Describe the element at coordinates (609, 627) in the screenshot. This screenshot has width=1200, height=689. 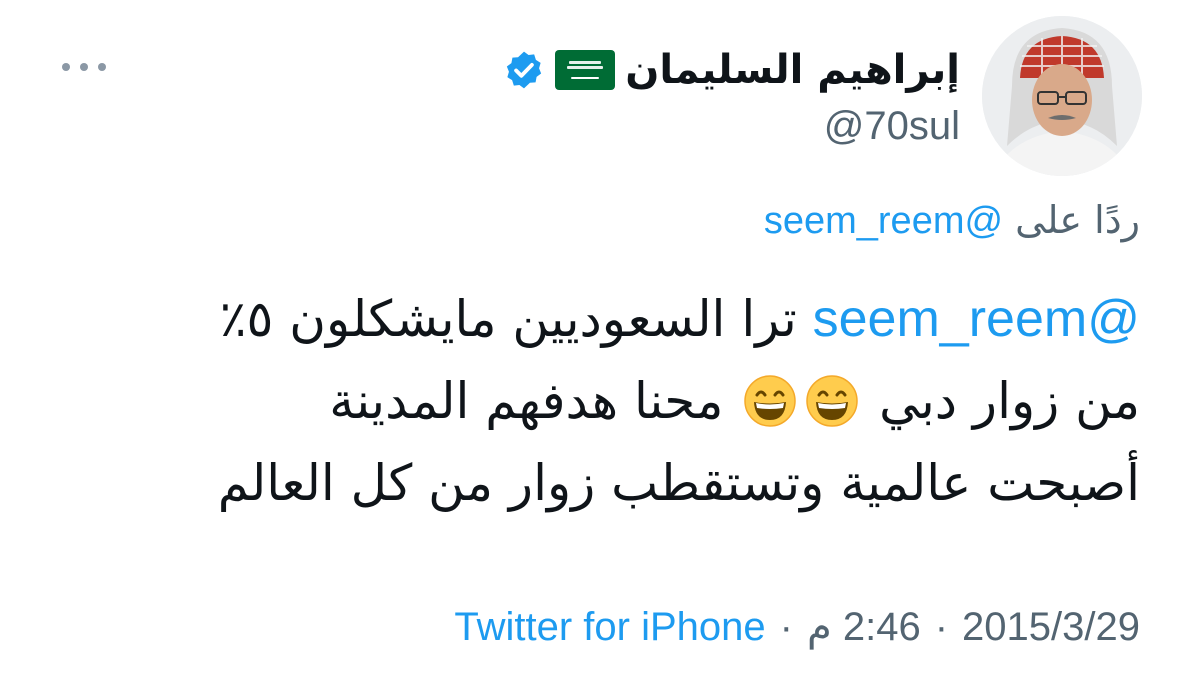
I see `tweet-source-link: Twitter for iPhone` at that location.